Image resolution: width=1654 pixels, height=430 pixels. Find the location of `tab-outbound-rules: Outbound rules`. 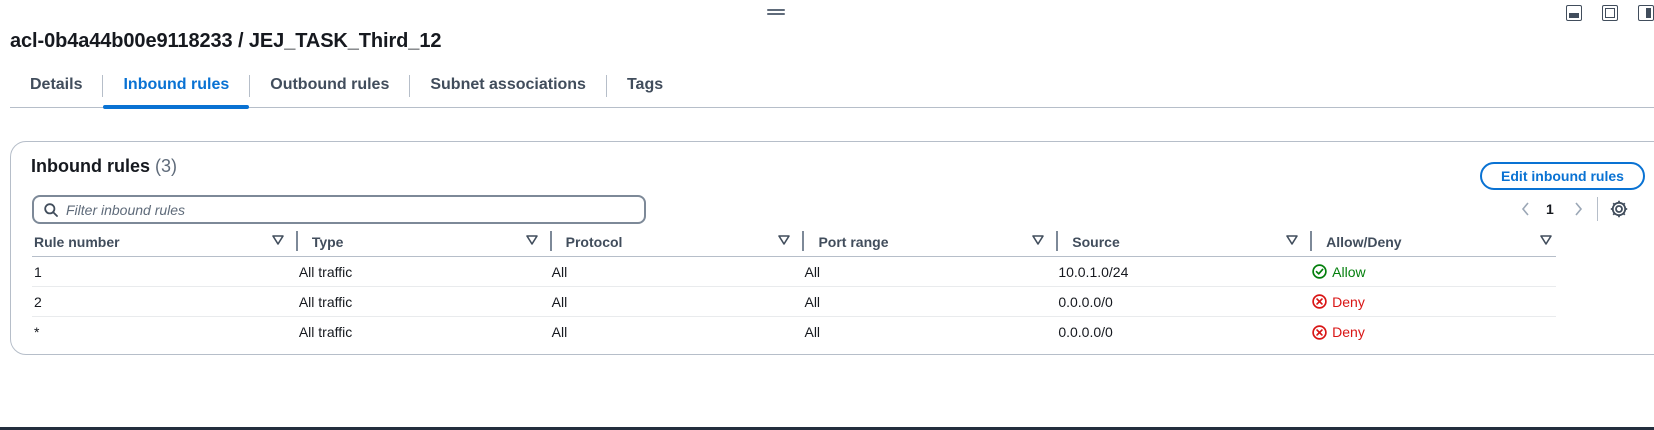

tab-outbound-rules: Outbound rules is located at coordinates (329, 88).